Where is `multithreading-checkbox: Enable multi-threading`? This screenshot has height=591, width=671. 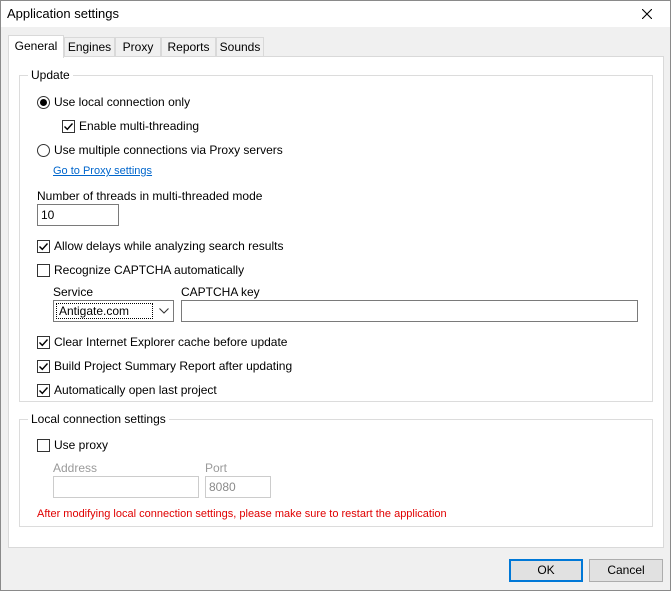
multithreading-checkbox: Enable multi-threading is located at coordinates (130, 126).